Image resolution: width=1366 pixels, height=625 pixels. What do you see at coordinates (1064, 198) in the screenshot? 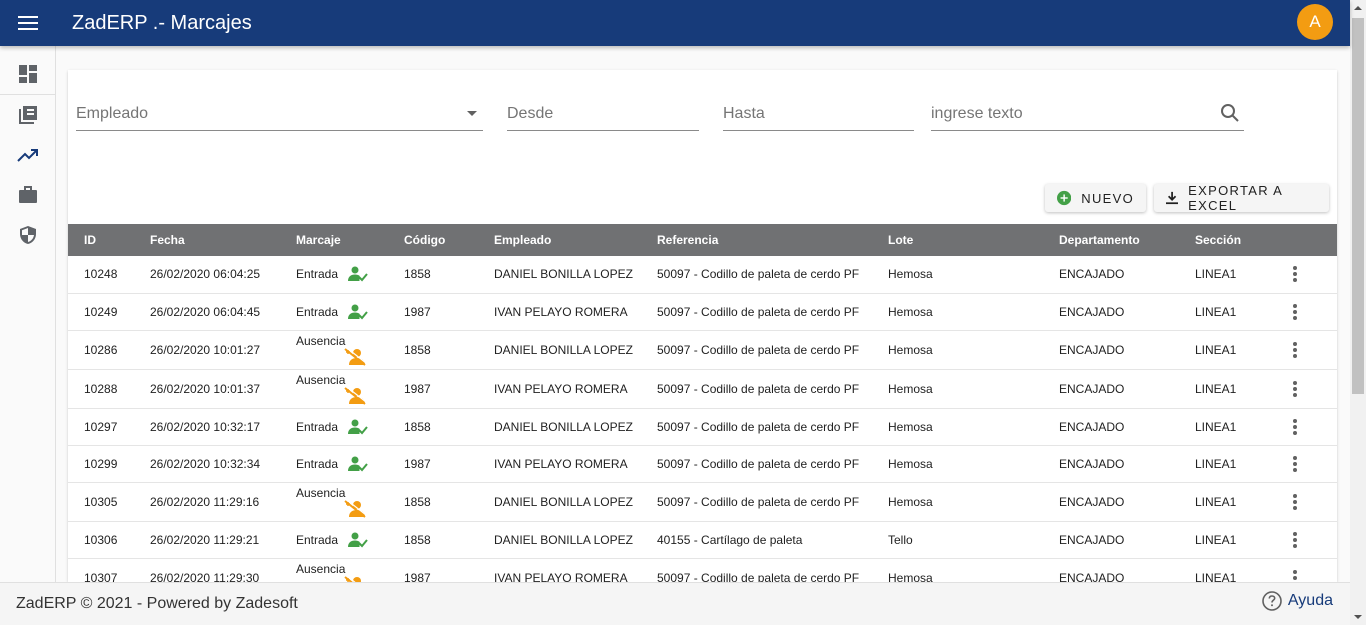
I see `add-circle-icon` at bounding box center [1064, 198].